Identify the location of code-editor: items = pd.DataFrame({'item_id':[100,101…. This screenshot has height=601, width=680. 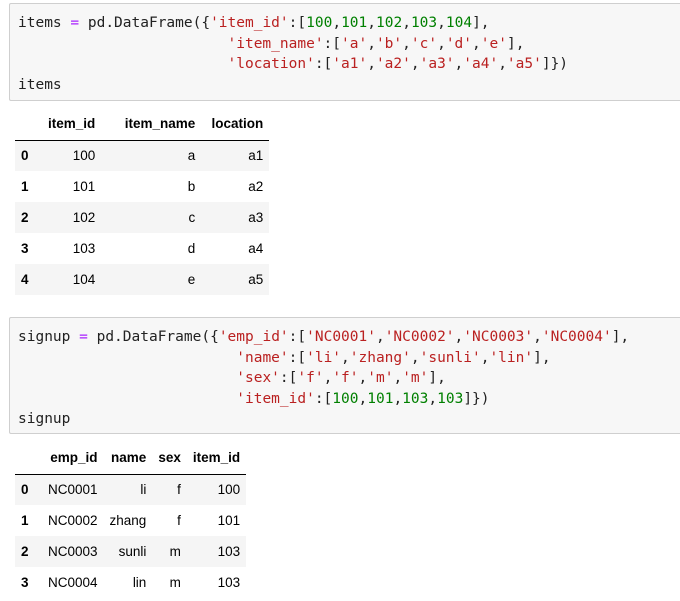
(349, 54).